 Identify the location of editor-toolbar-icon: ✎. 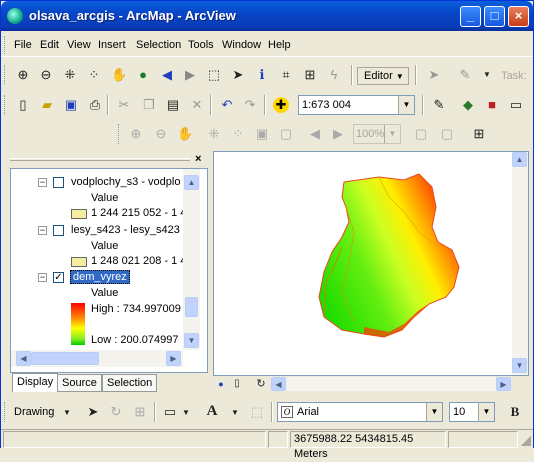
(439, 105).